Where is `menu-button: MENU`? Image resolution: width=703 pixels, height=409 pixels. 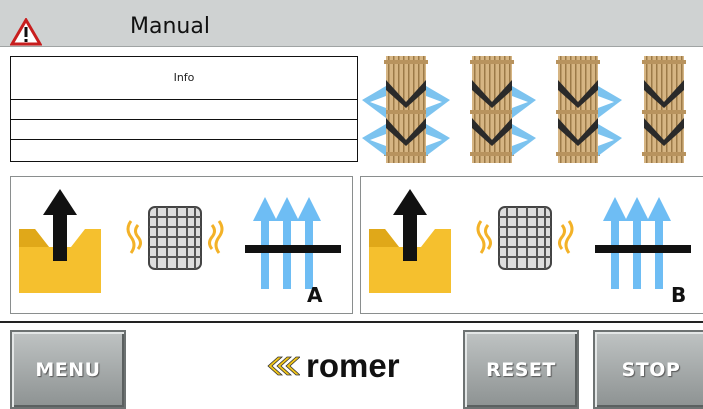 menu-button: MENU is located at coordinates (68, 369).